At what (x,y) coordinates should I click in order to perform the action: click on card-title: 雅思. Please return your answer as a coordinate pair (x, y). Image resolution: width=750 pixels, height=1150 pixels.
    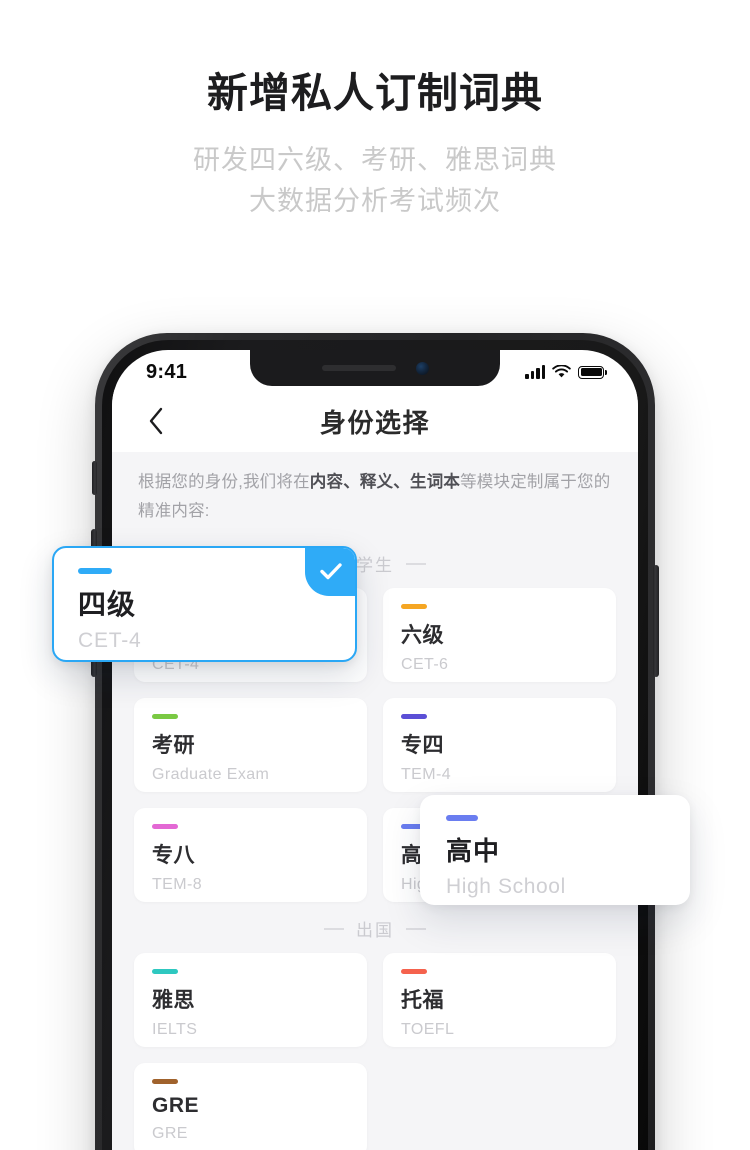
    Looking at the image, I should click on (173, 1001).